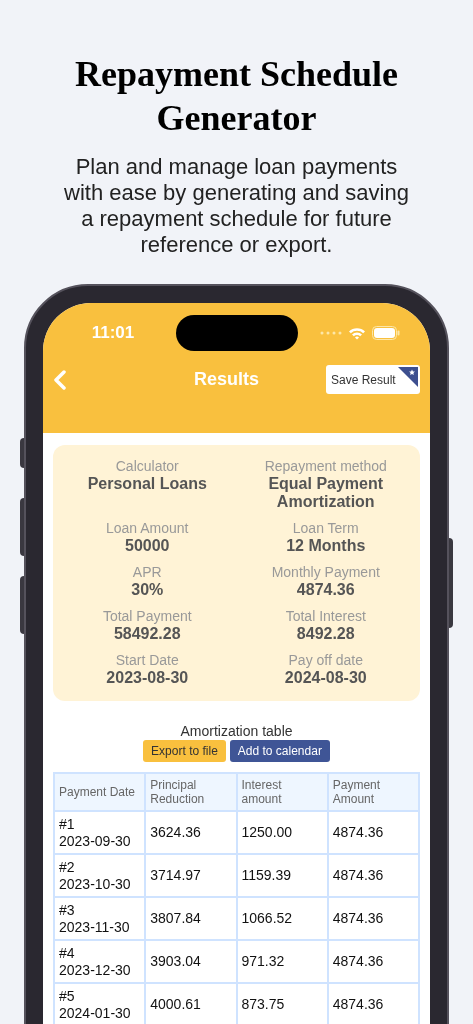 The width and height of the screenshot is (473, 1024). What do you see at coordinates (373, 379) in the screenshot?
I see `save-result-button: Save Result` at bounding box center [373, 379].